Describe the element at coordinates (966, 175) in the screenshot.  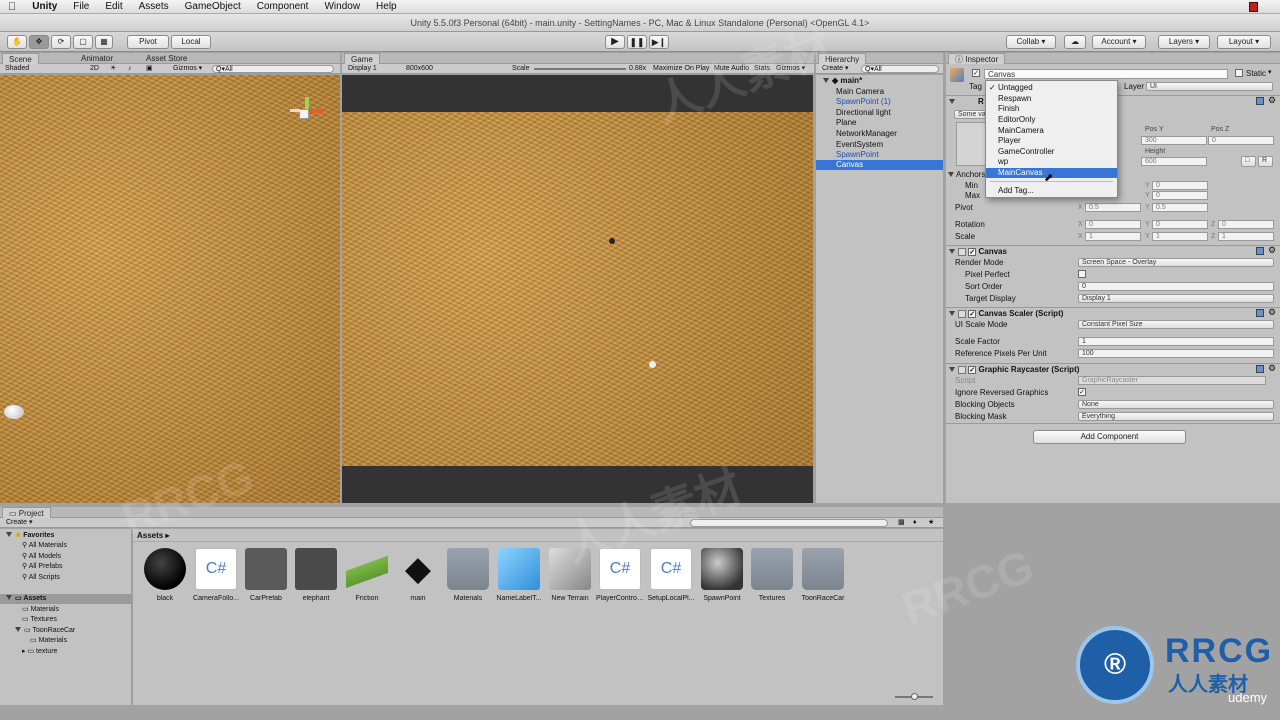
I see `anchors-label: Anchors` at that location.